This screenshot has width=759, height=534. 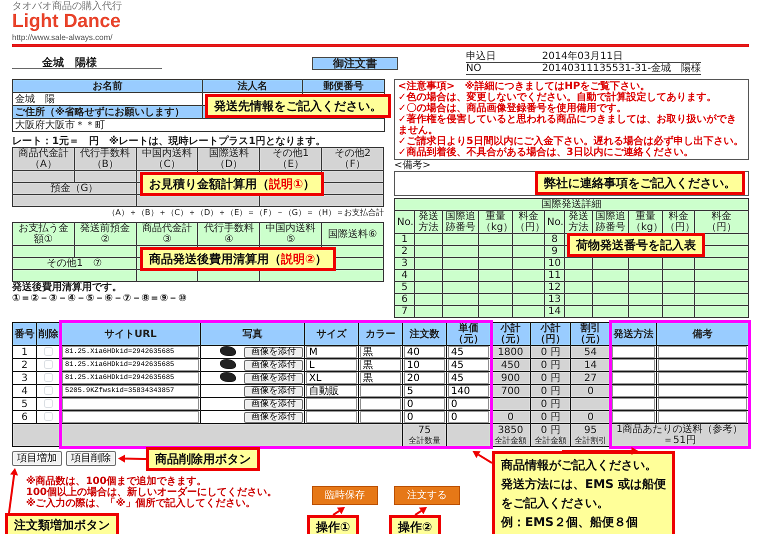 I want to click on total-label: 全計金額, so click(x=551, y=440).